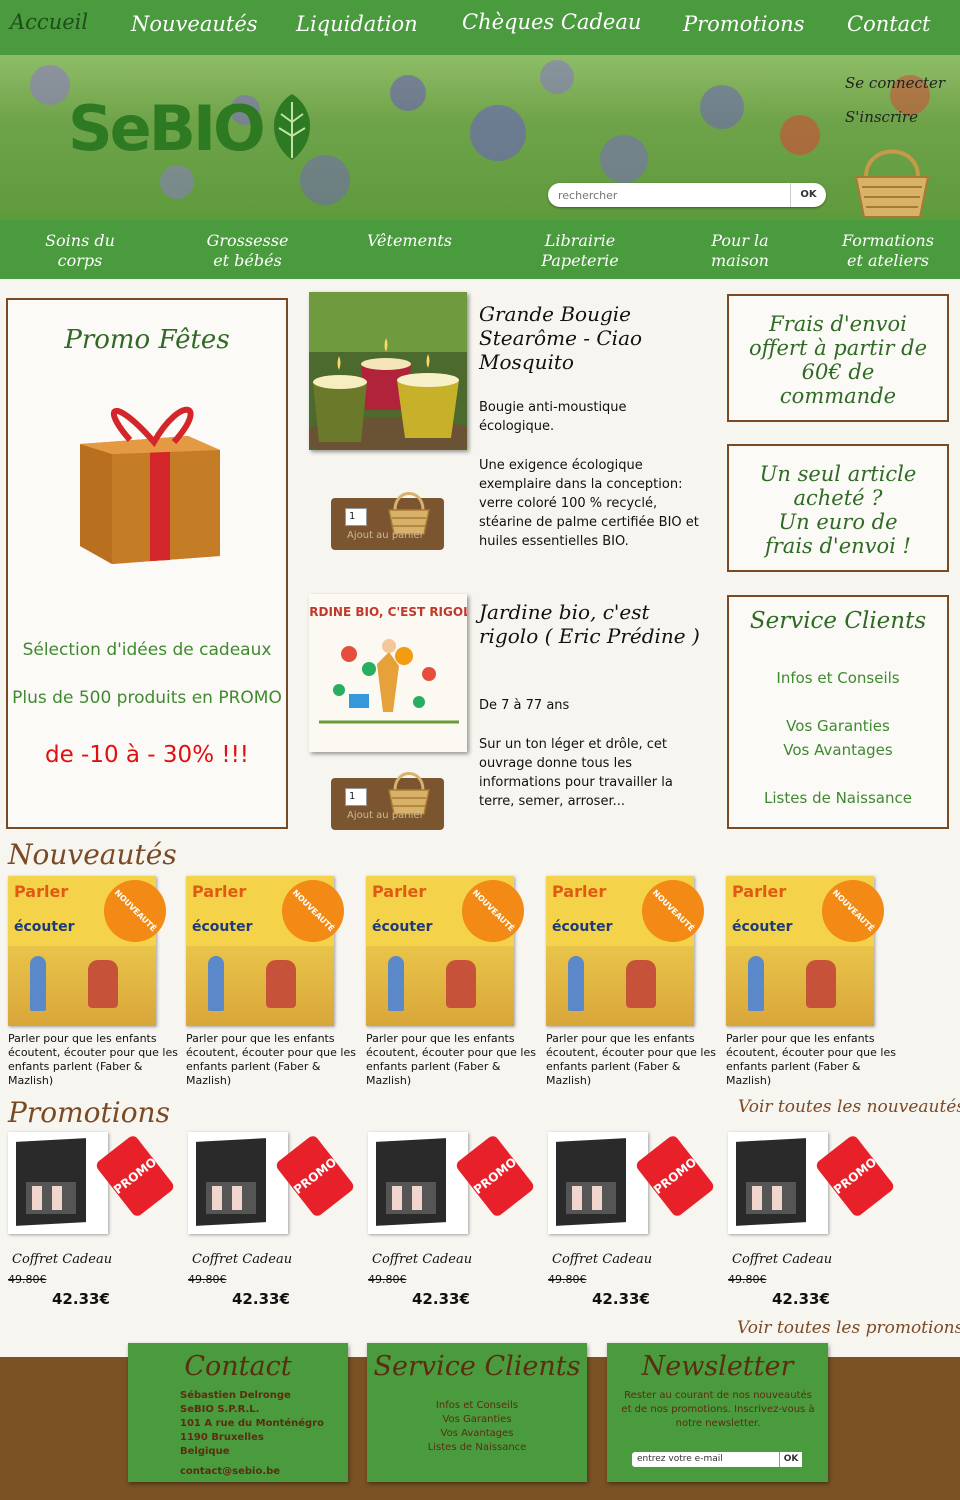 This screenshot has height=1500, width=960. What do you see at coordinates (477, 1434) in the screenshot?
I see `footer-link-vos-avantages: Vos Avantages` at bounding box center [477, 1434].